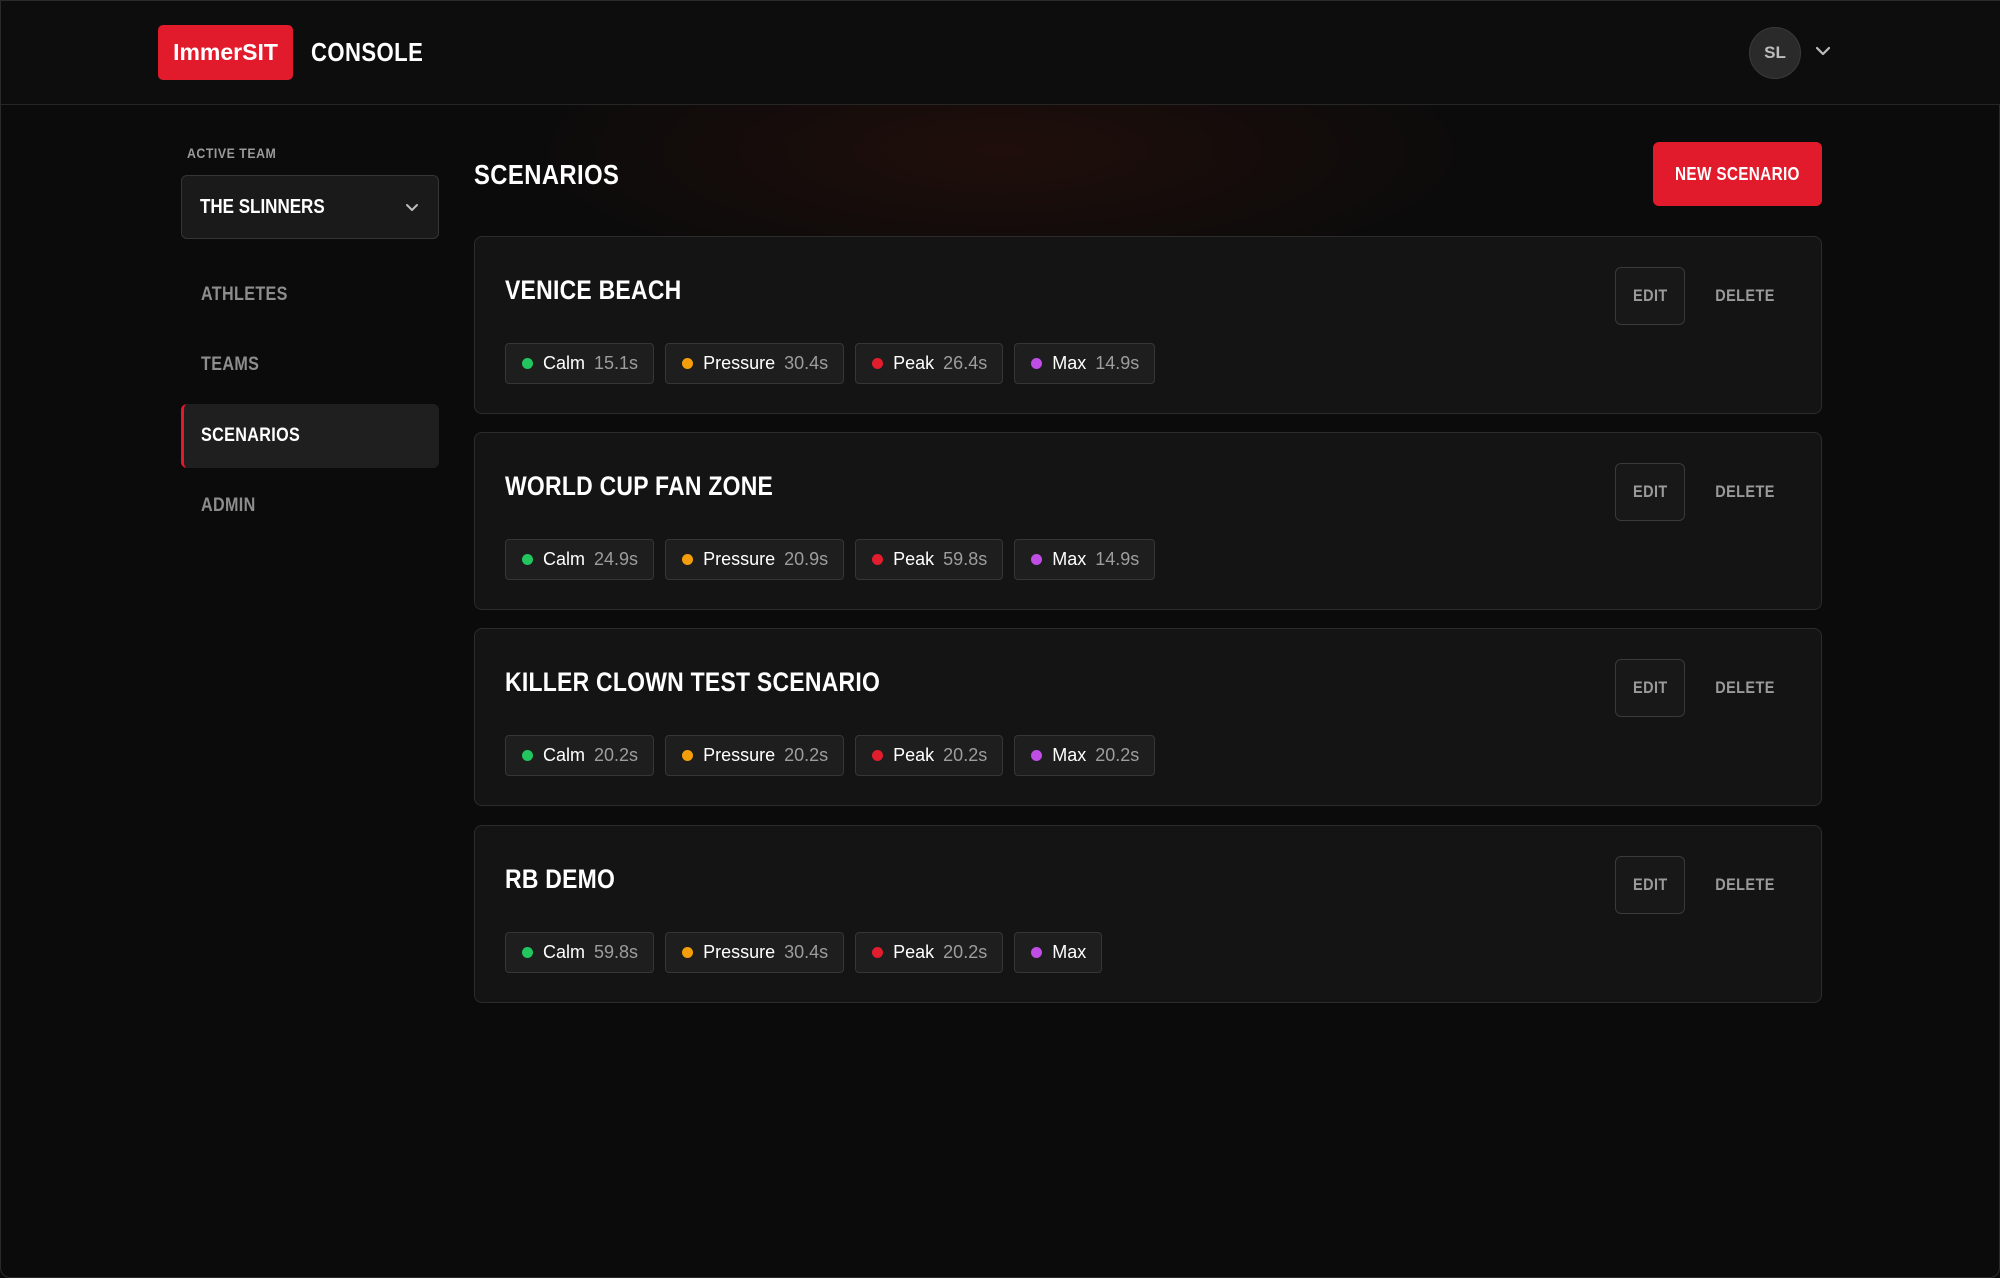  I want to click on sidebar-item-athletes: ATHLETES, so click(310, 295).